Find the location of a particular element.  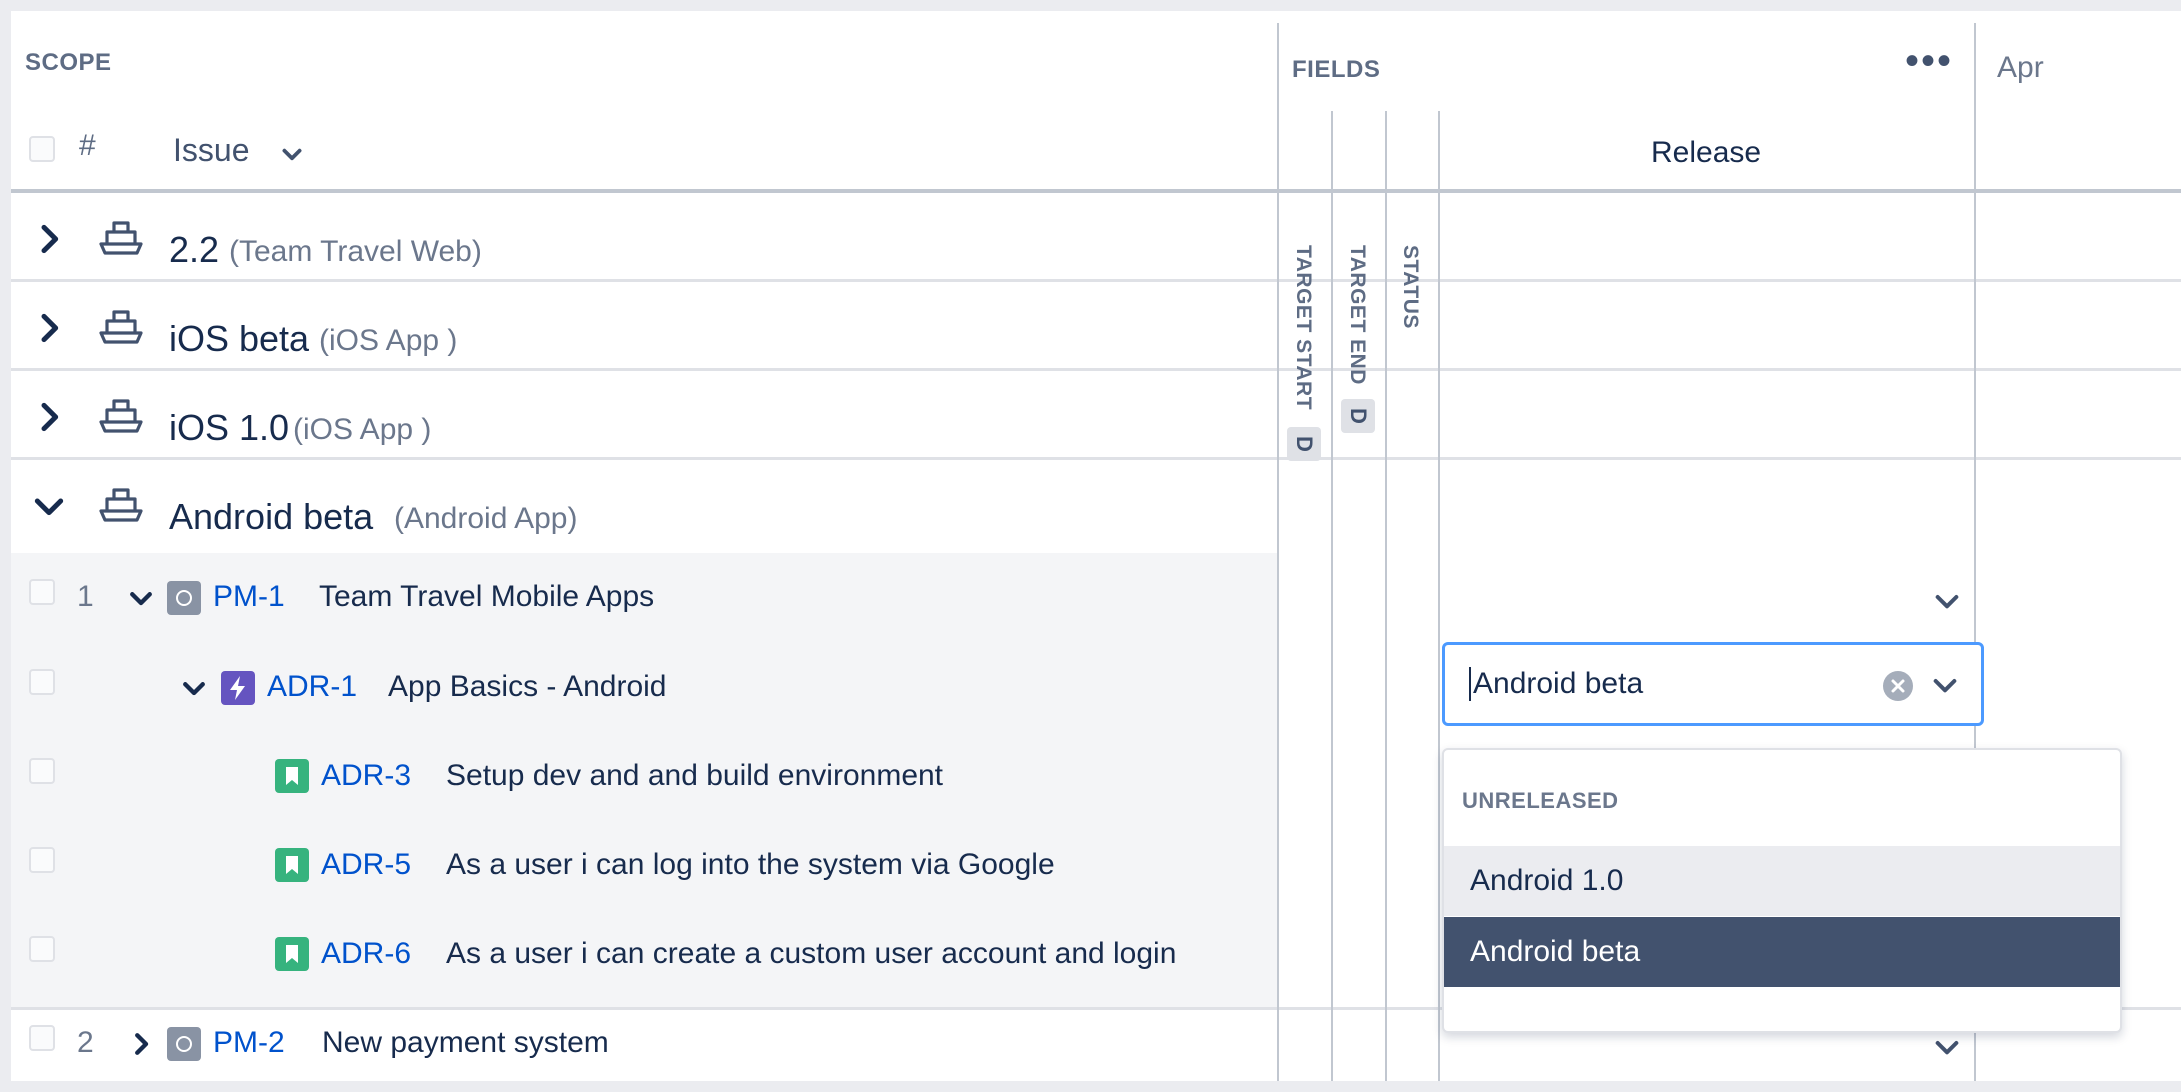

dropdown-option-android-beta: Android beta is located at coordinates (1782, 952).